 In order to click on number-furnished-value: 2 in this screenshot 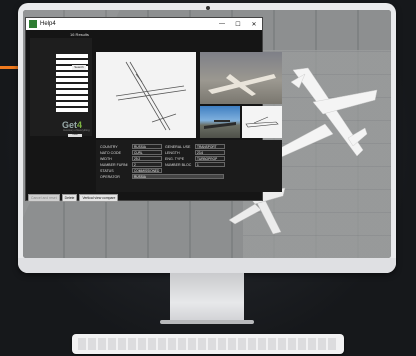, I will do `click(147, 164)`.